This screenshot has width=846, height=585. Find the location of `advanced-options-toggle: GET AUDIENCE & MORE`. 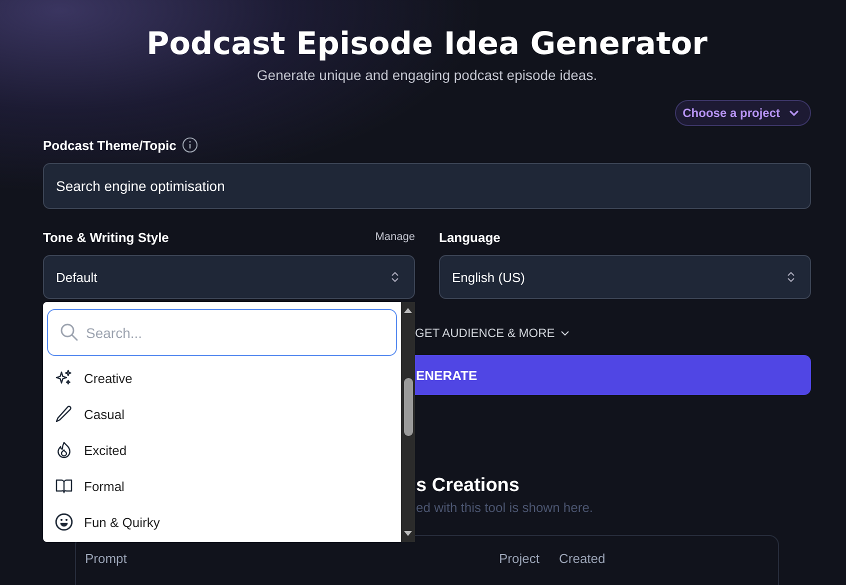

advanced-options-toggle: GET AUDIENCE & MORE is located at coordinates (492, 333).